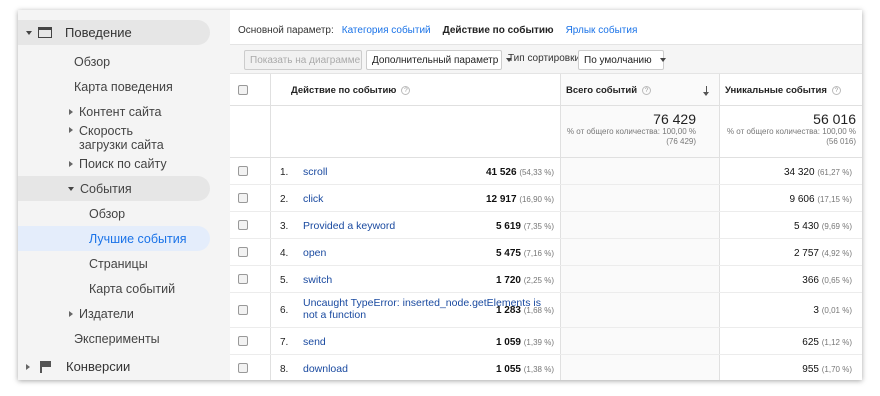  What do you see at coordinates (841, 141) in the screenshot?
I see `total-base-value: (56 016)` at bounding box center [841, 141].